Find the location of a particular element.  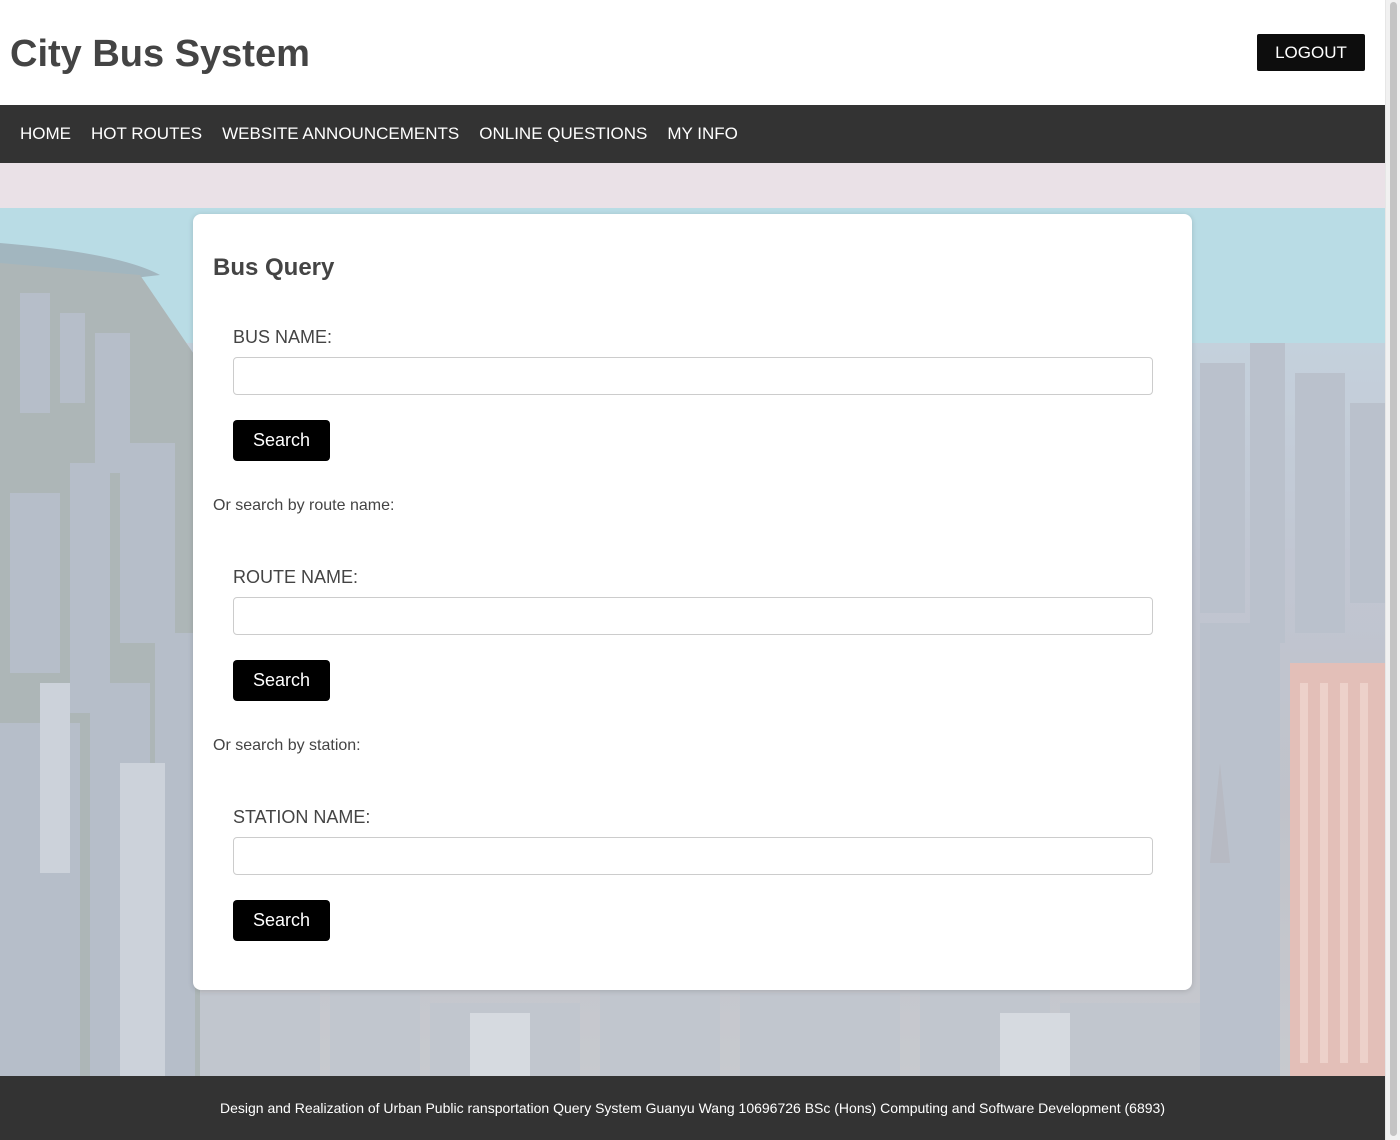

bus-query-title: Bus Query is located at coordinates (274, 267).